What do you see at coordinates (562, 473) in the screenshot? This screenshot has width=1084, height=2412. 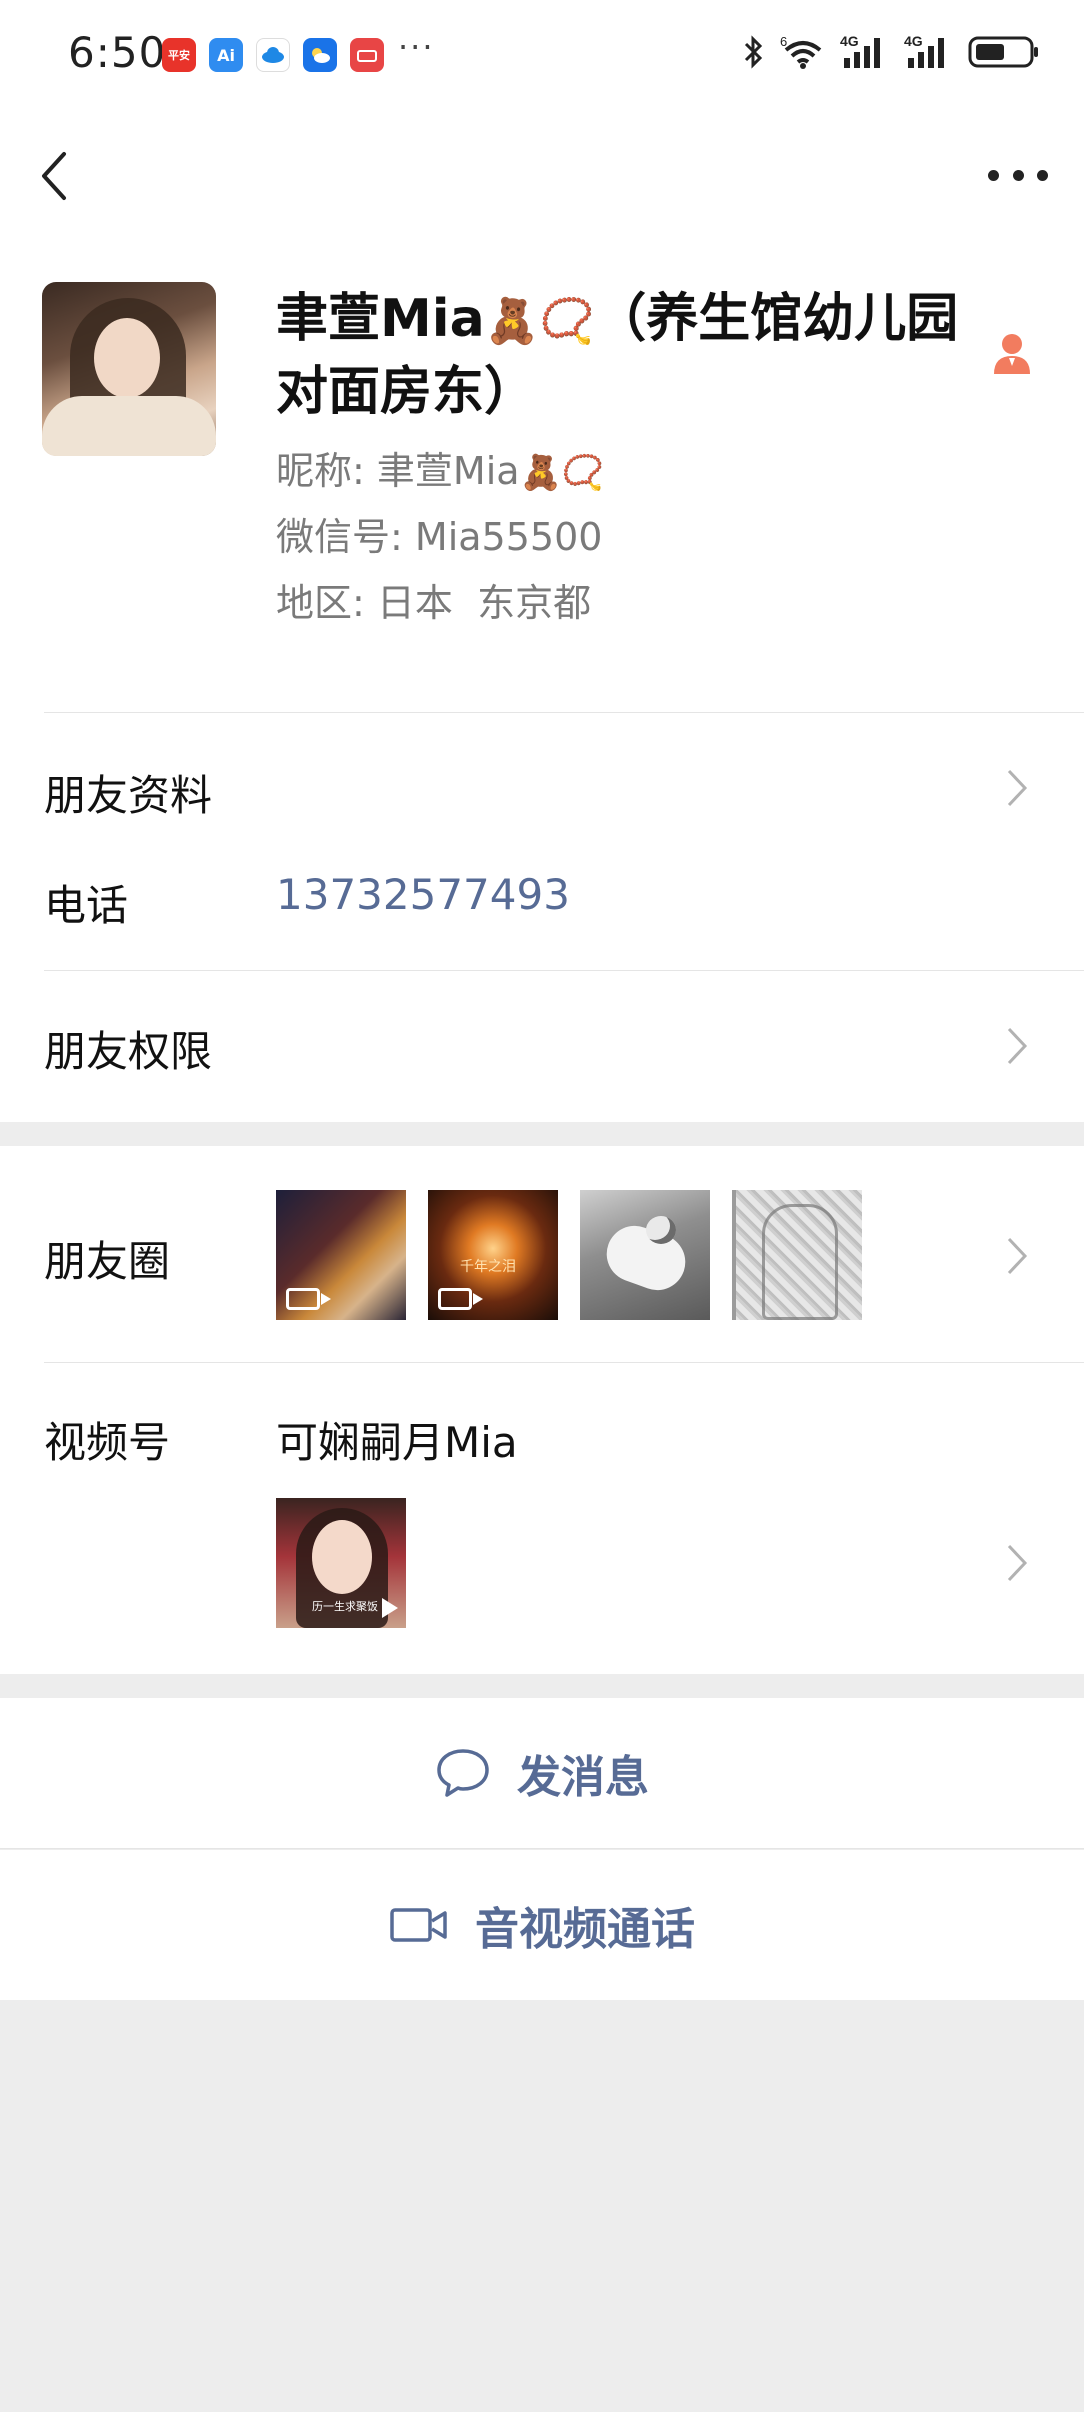 I see `nickname-emoji: 🧸📿` at bounding box center [562, 473].